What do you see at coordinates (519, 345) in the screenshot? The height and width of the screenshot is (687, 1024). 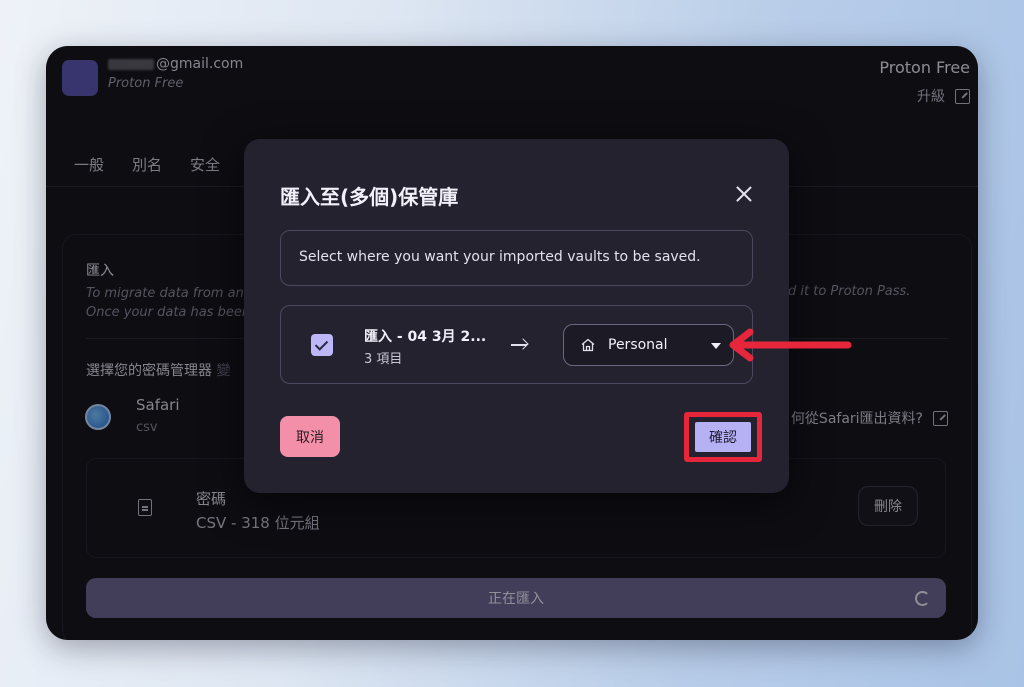 I see `arrow-right-icon` at bounding box center [519, 345].